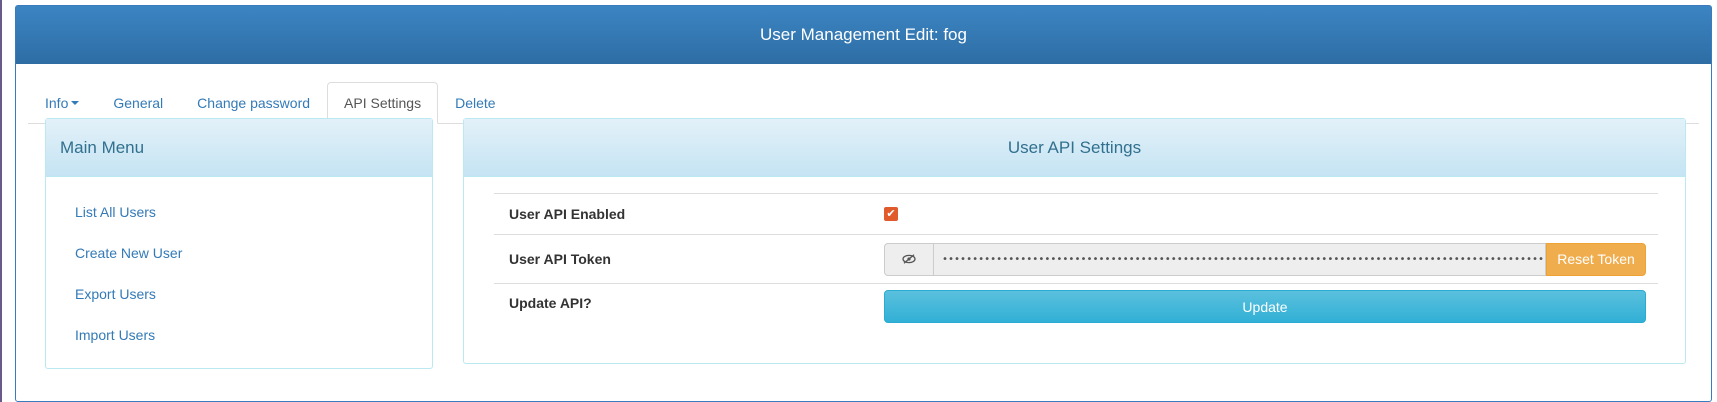 Image resolution: width=1717 pixels, height=402 pixels. I want to click on toggle-token-visibility-button, so click(908, 259).